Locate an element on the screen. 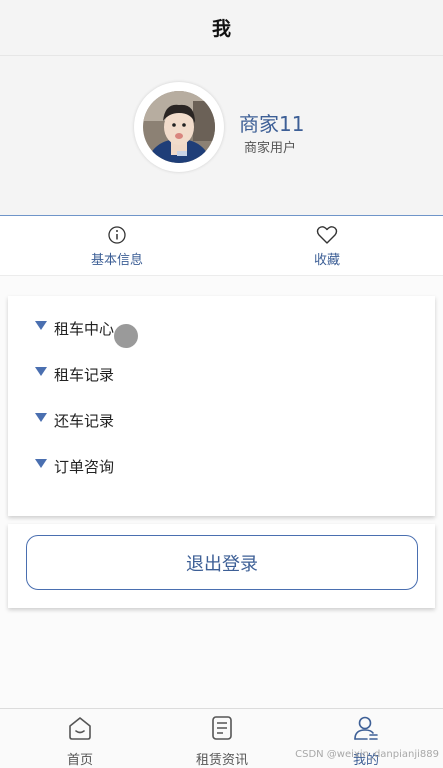  tab-basic-info: 基本信息 is located at coordinates (117, 246).